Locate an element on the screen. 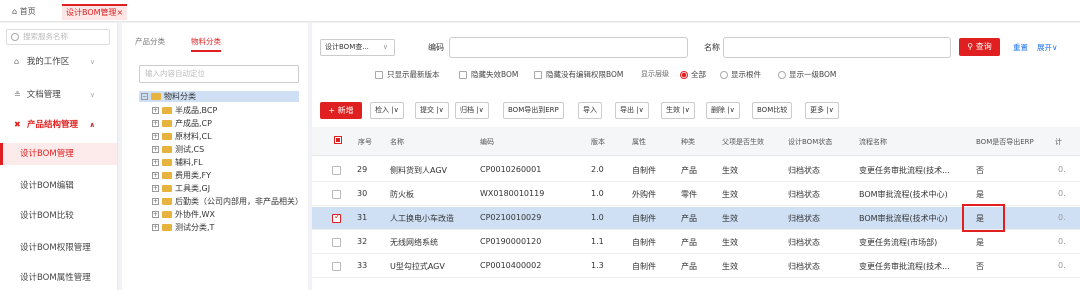  tab-home: ⌂ 首页 is located at coordinates (24, 12).